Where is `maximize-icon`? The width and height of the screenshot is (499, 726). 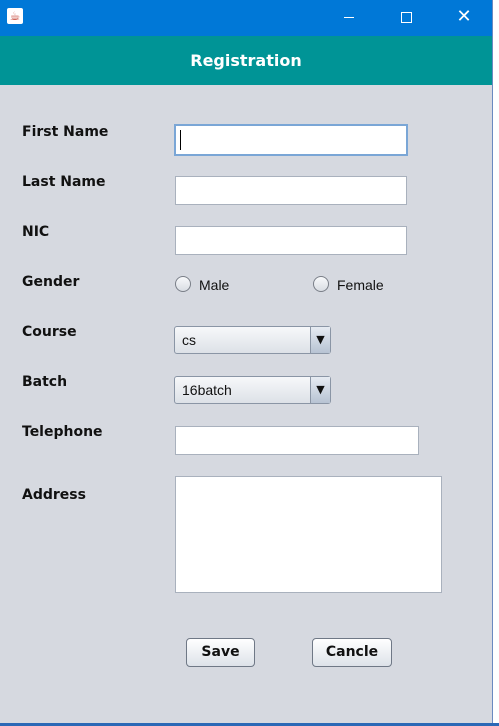 maximize-icon is located at coordinates (406, 17).